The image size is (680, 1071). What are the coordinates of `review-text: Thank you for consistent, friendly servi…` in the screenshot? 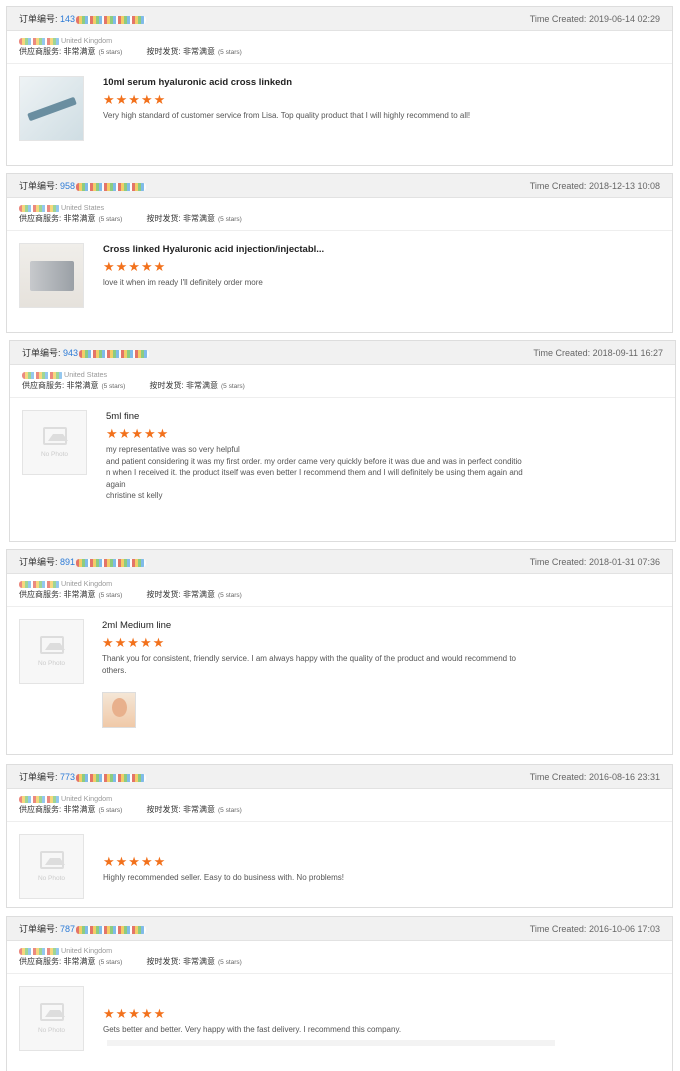 It's located at (309, 664).